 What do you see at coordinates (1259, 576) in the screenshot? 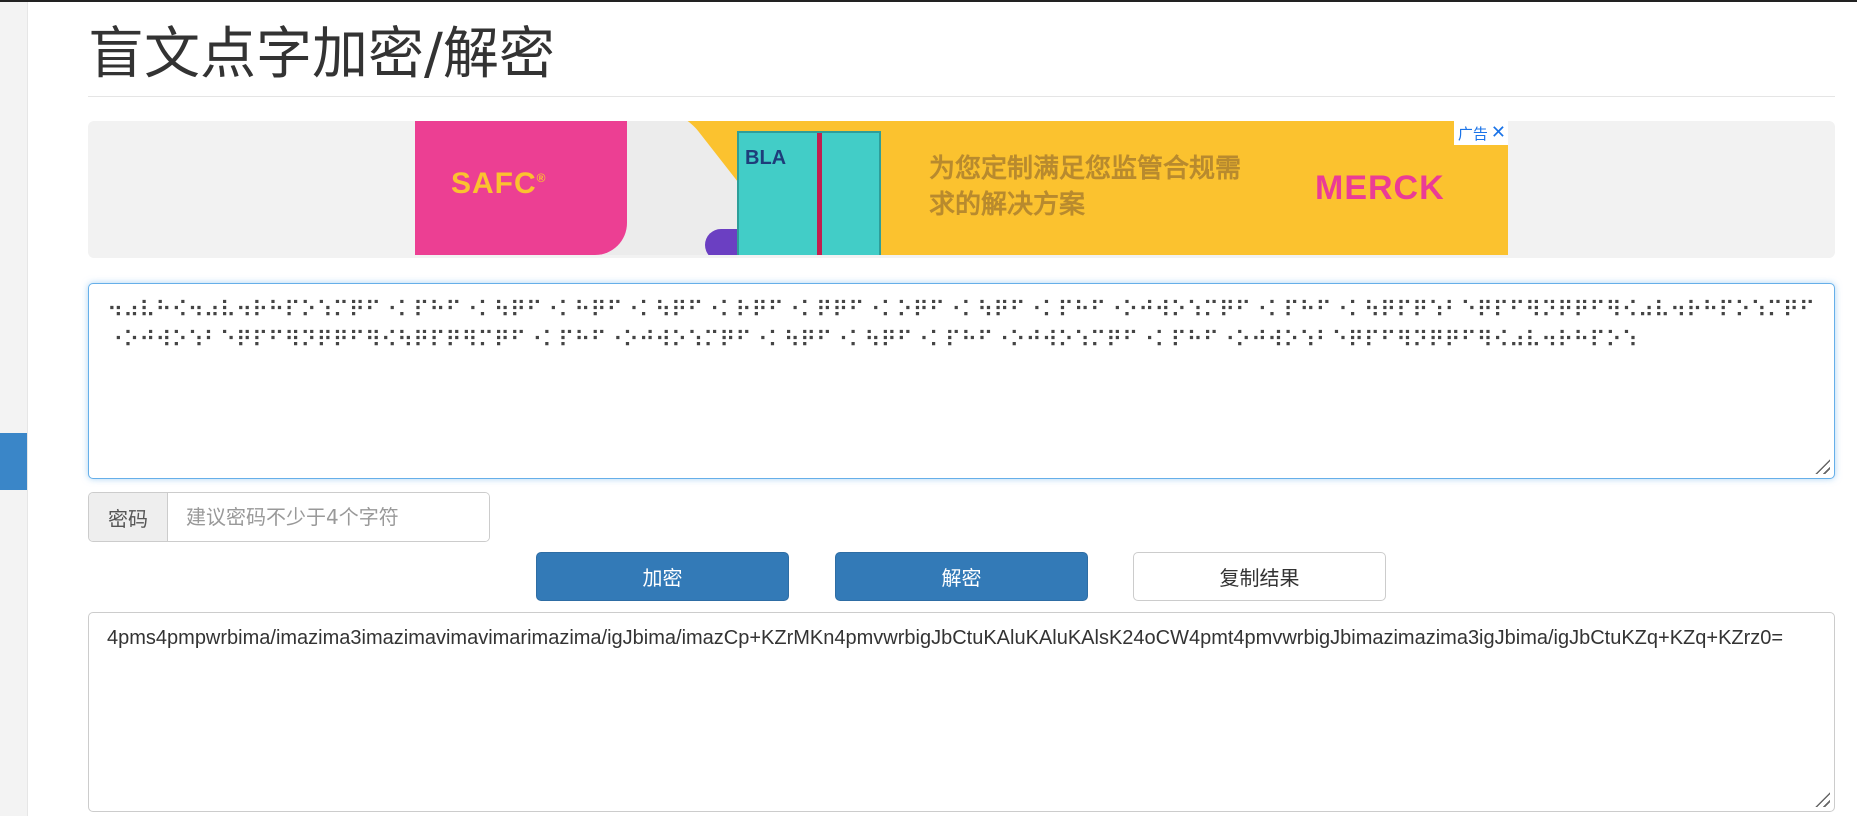
I see `copy-result-button: 复制结果` at bounding box center [1259, 576].